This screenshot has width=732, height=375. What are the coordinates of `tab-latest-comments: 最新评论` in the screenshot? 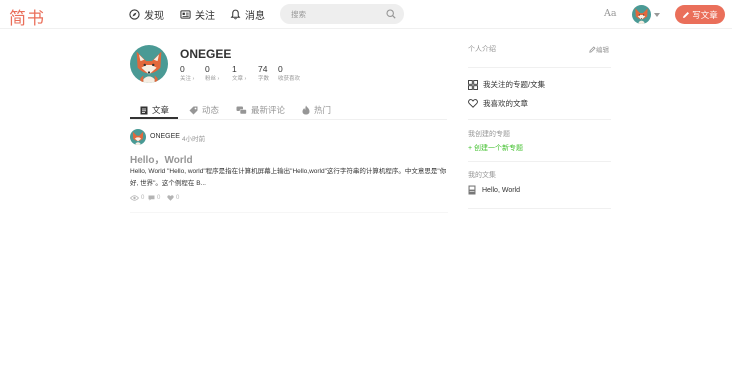 It's located at (260, 110).